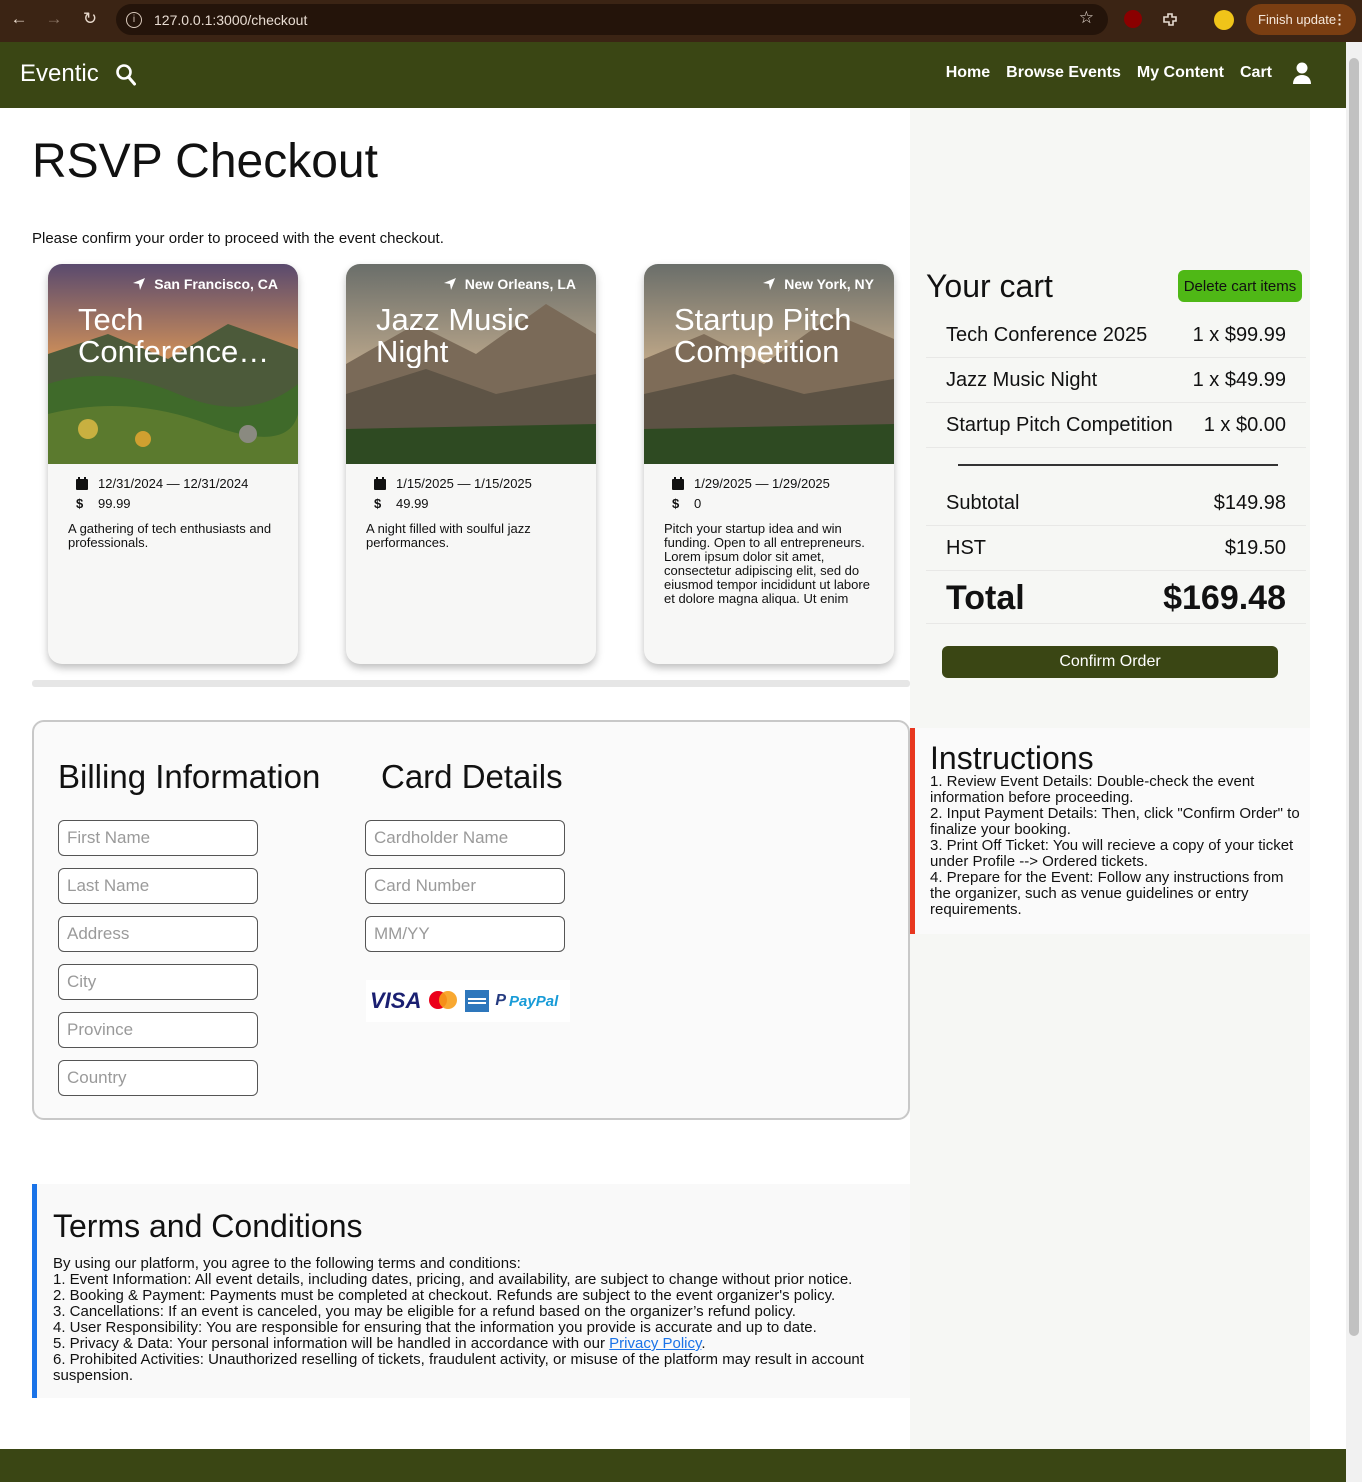 Image resolution: width=1362 pixels, height=1482 pixels. What do you see at coordinates (527, 1001) in the screenshot?
I see `paypal-logo: P PayPal` at bounding box center [527, 1001].